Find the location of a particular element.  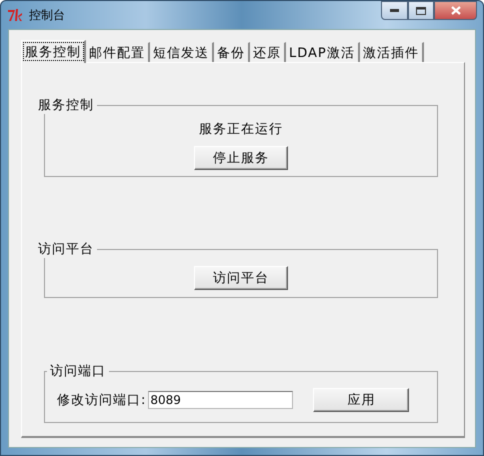

apply-button: 应用 is located at coordinates (361, 400).